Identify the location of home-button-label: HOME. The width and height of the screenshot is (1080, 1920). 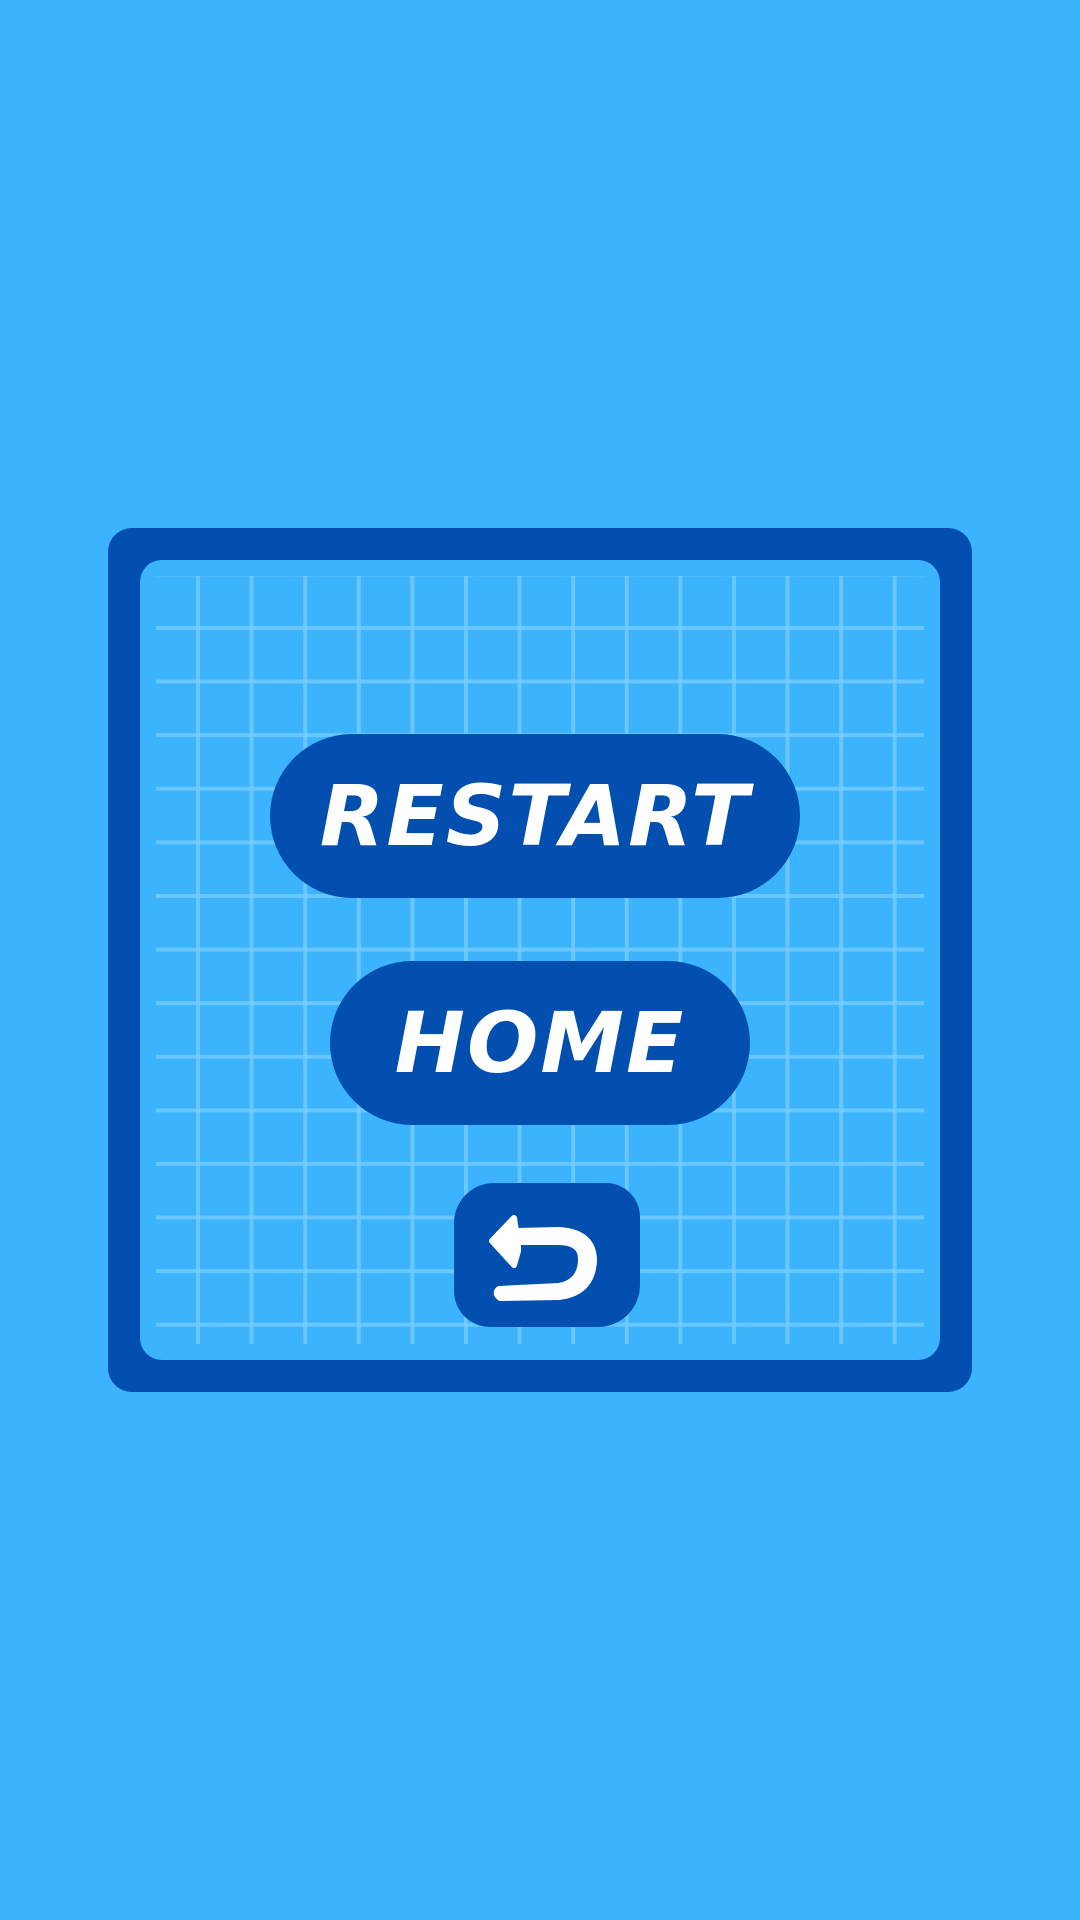
(540, 1043).